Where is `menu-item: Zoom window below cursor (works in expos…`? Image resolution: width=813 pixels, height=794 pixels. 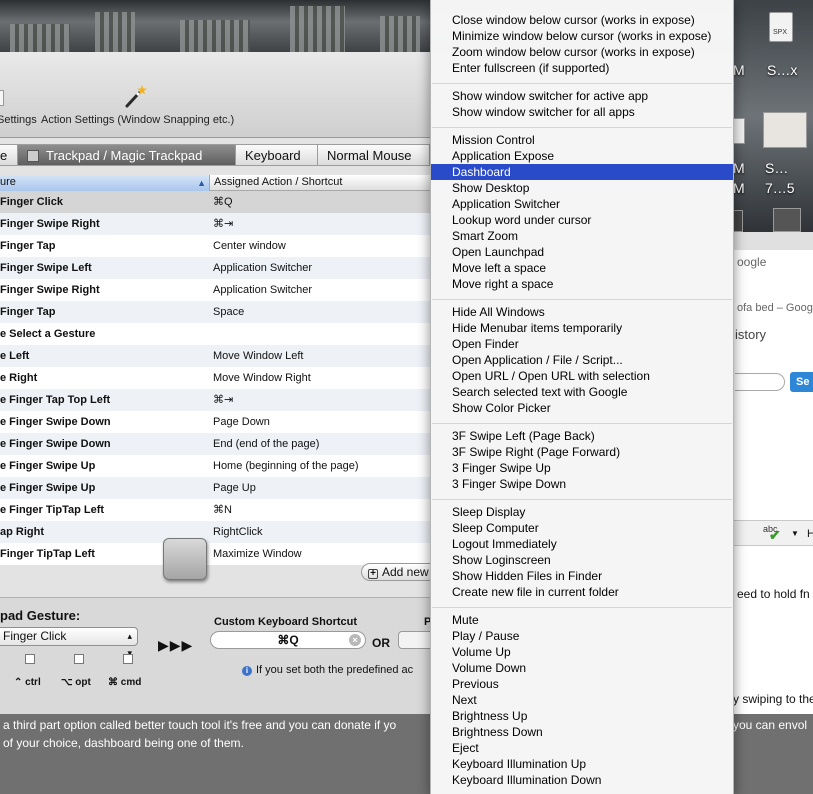
menu-item: Zoom window below cursor (works in expos… is located at coordinates (582, 52).